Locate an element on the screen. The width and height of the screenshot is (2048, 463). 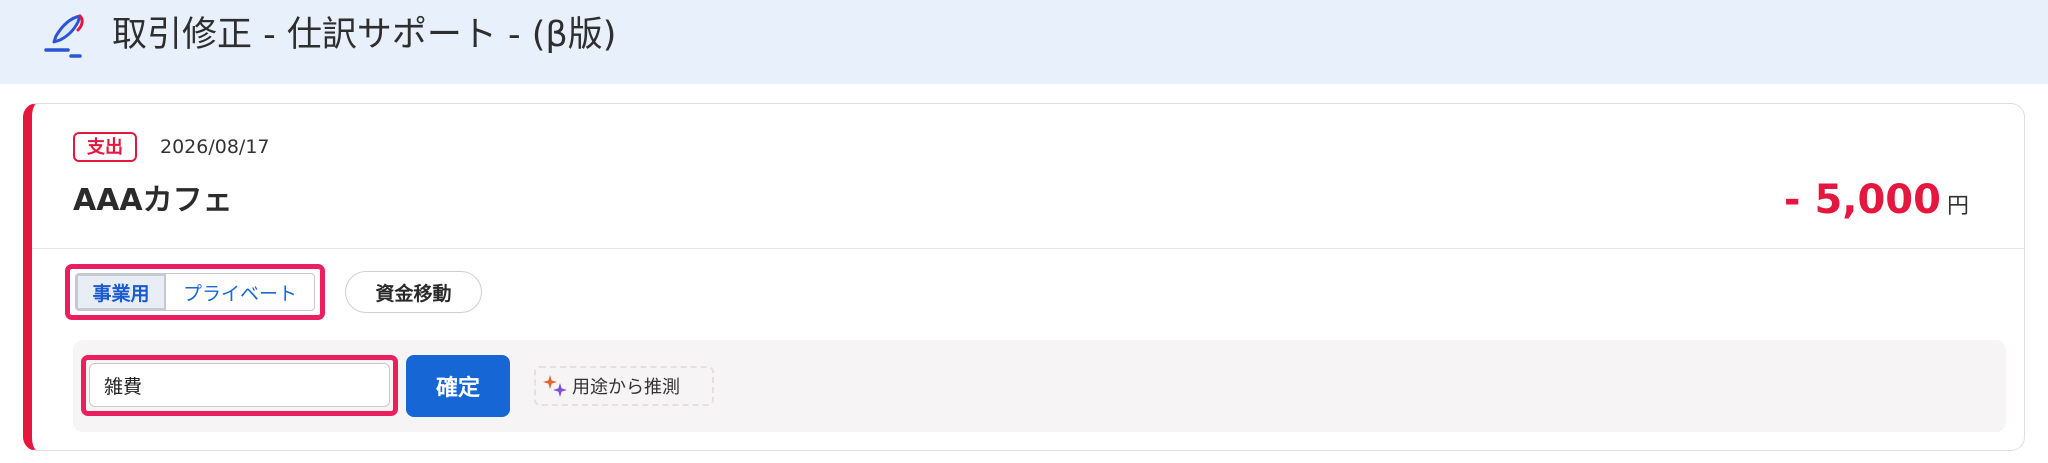
currency-unit: 円 is located at coordinates (1957, 206).